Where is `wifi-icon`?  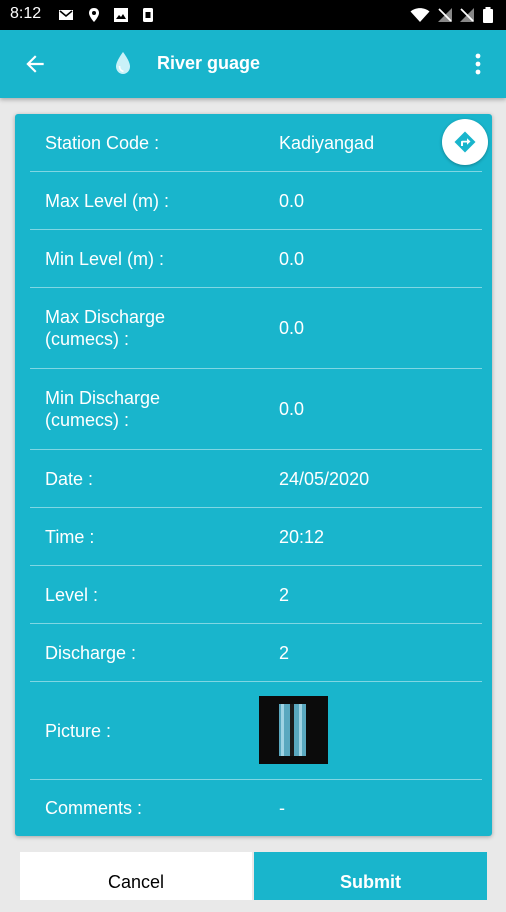
wifi-icon is located at coordinates (420, 15).